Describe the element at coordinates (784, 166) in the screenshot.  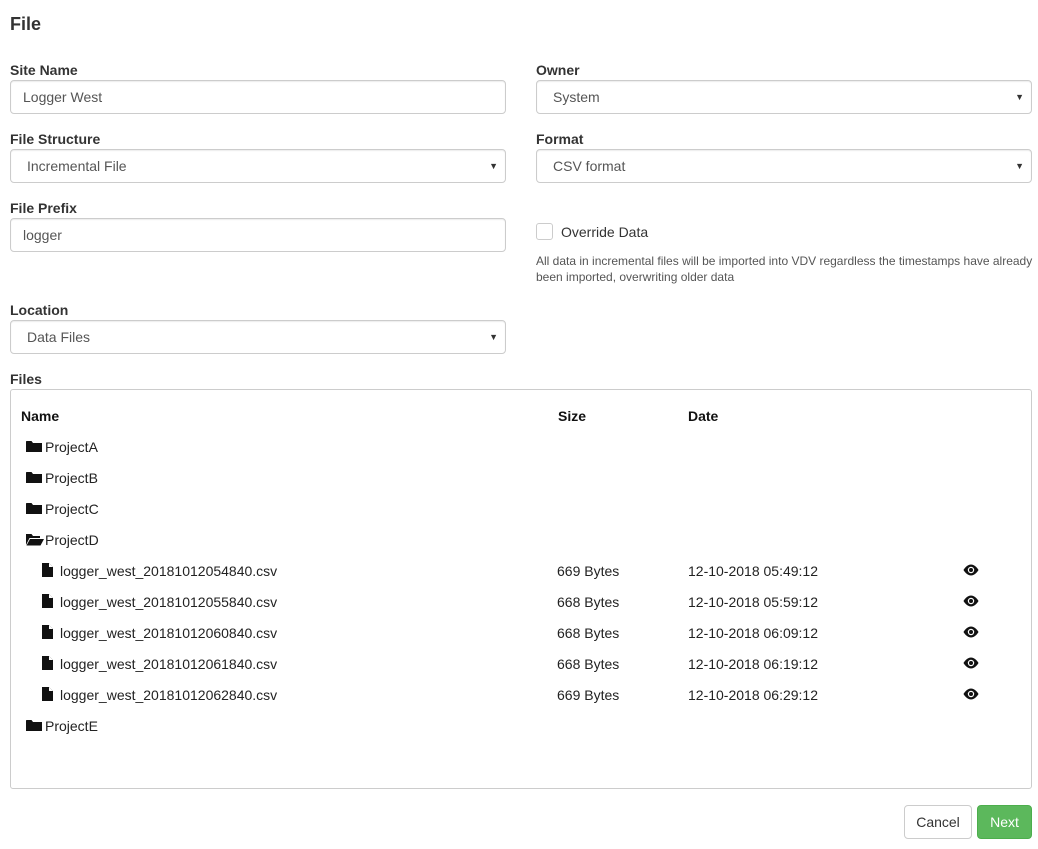
I see `format-select: CSV format ▼` at that location.